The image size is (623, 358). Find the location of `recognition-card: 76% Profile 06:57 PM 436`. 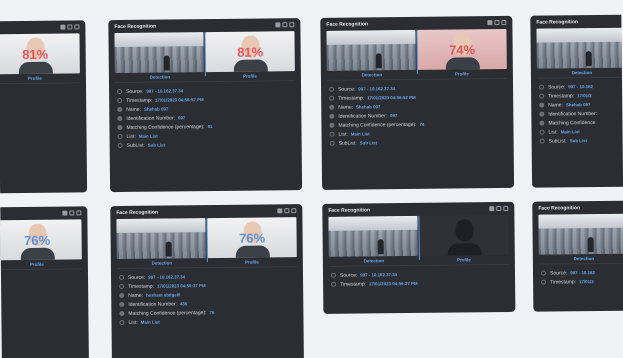

recognition-card: 76% Profile 06:57 PM 436 is located at coordinates (44, 282).